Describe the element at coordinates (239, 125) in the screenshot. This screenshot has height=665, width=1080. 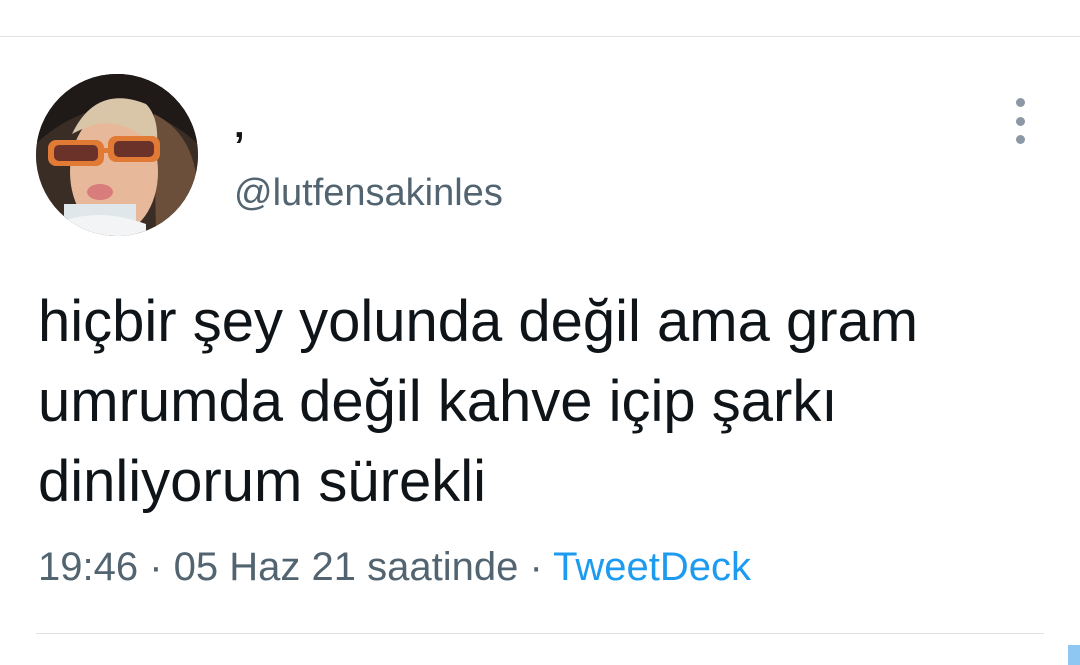
I see `display-name: ‚` at that location.